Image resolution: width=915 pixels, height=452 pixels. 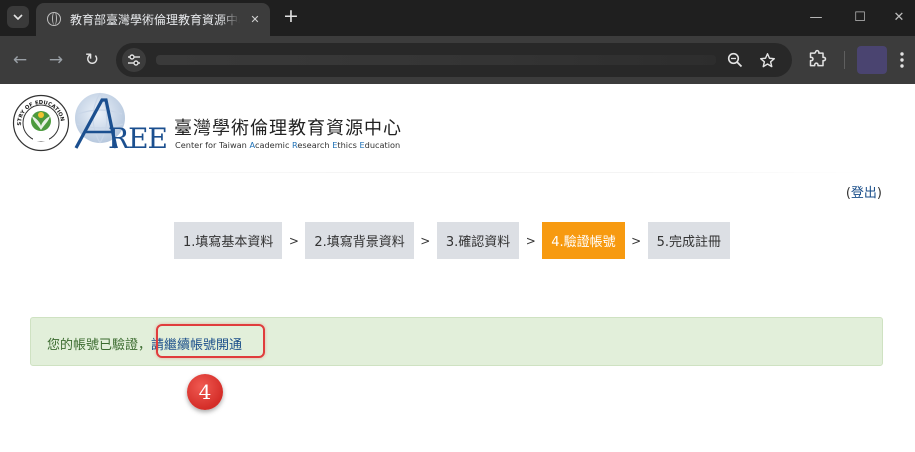 What do you see at coordinates (879, 193) in the screenshot?
I see `logout-paren-close: )` at bounding box center [879, 193].